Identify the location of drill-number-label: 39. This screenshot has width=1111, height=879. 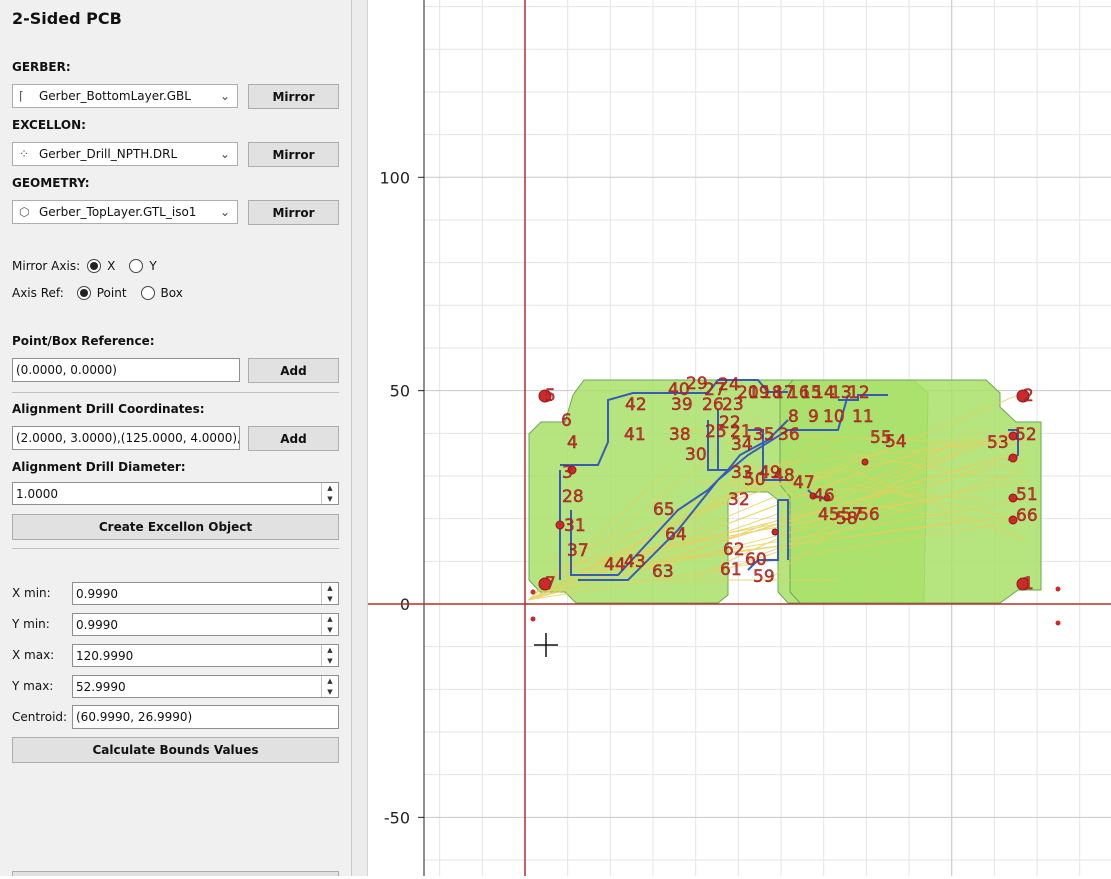
(682, 405).